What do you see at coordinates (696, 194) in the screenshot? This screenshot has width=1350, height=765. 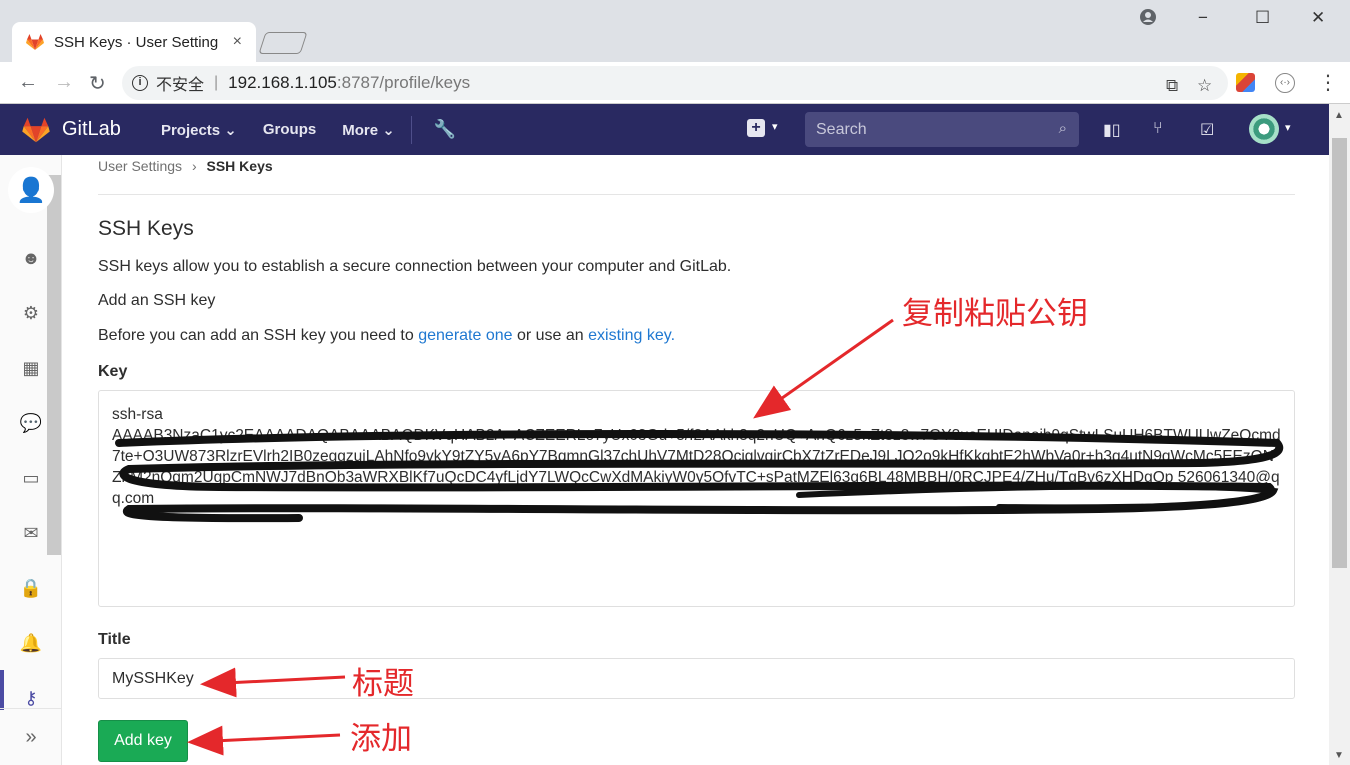 I see `breadcrumb-divider` at bounding box center [696, 194].